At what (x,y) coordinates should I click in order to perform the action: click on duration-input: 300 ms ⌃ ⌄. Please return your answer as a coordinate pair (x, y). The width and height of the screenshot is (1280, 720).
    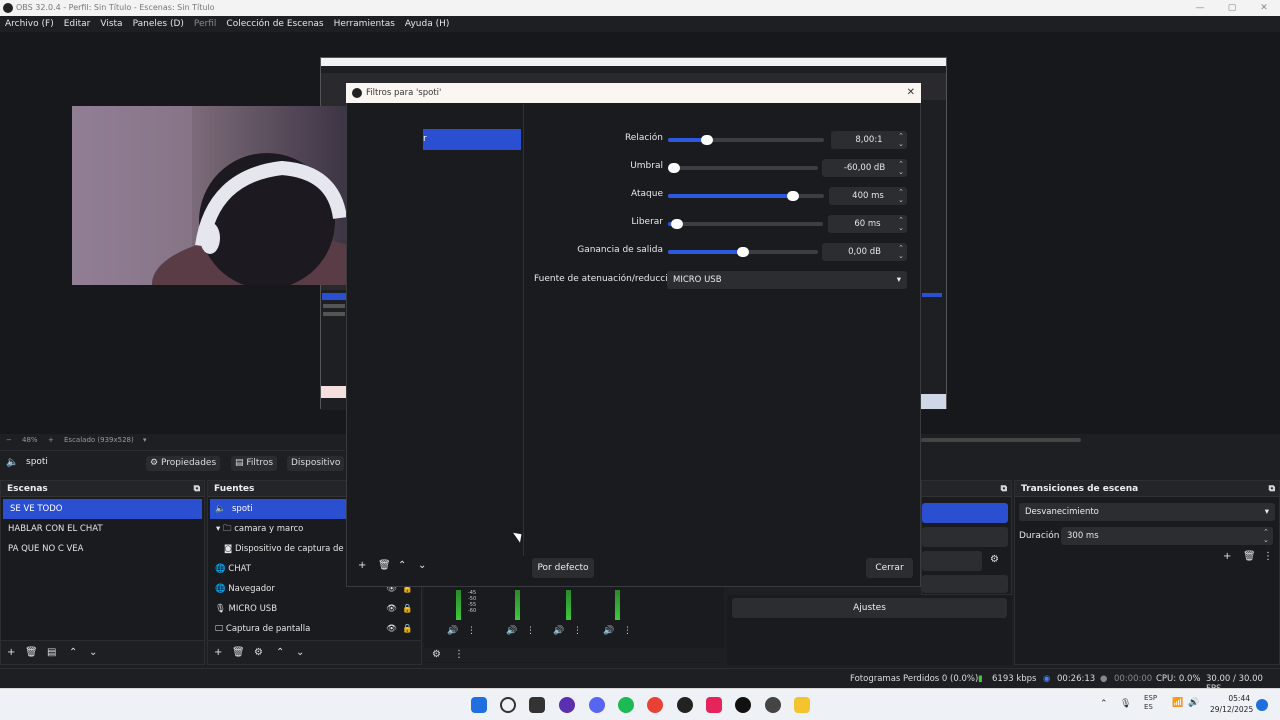
    Looking at the image, I should click on (1167, 536).